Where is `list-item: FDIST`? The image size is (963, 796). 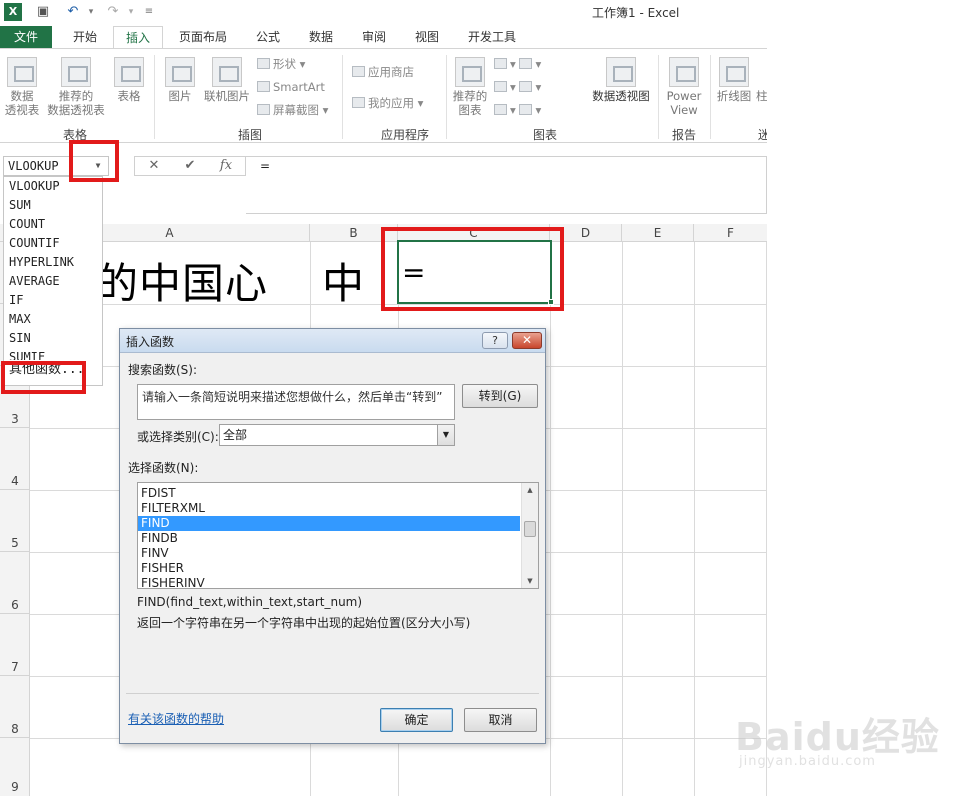
list-item: FDIST is located at coordinates (329, 493).